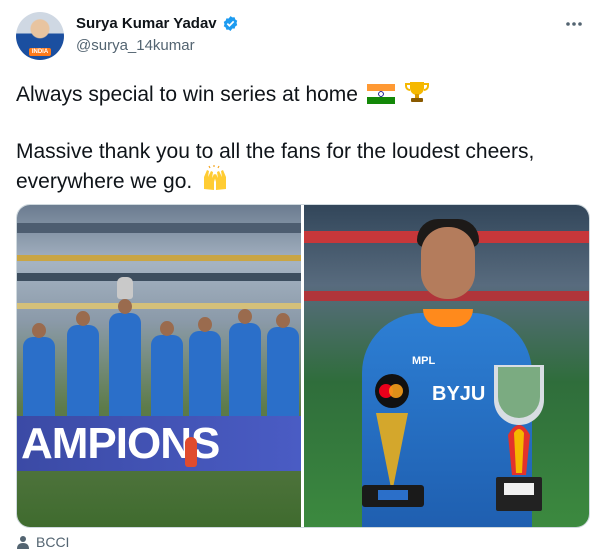  Describe the element at coordinates (519, 438) in the screenshot. I see `series-trophy-icon` at that location.